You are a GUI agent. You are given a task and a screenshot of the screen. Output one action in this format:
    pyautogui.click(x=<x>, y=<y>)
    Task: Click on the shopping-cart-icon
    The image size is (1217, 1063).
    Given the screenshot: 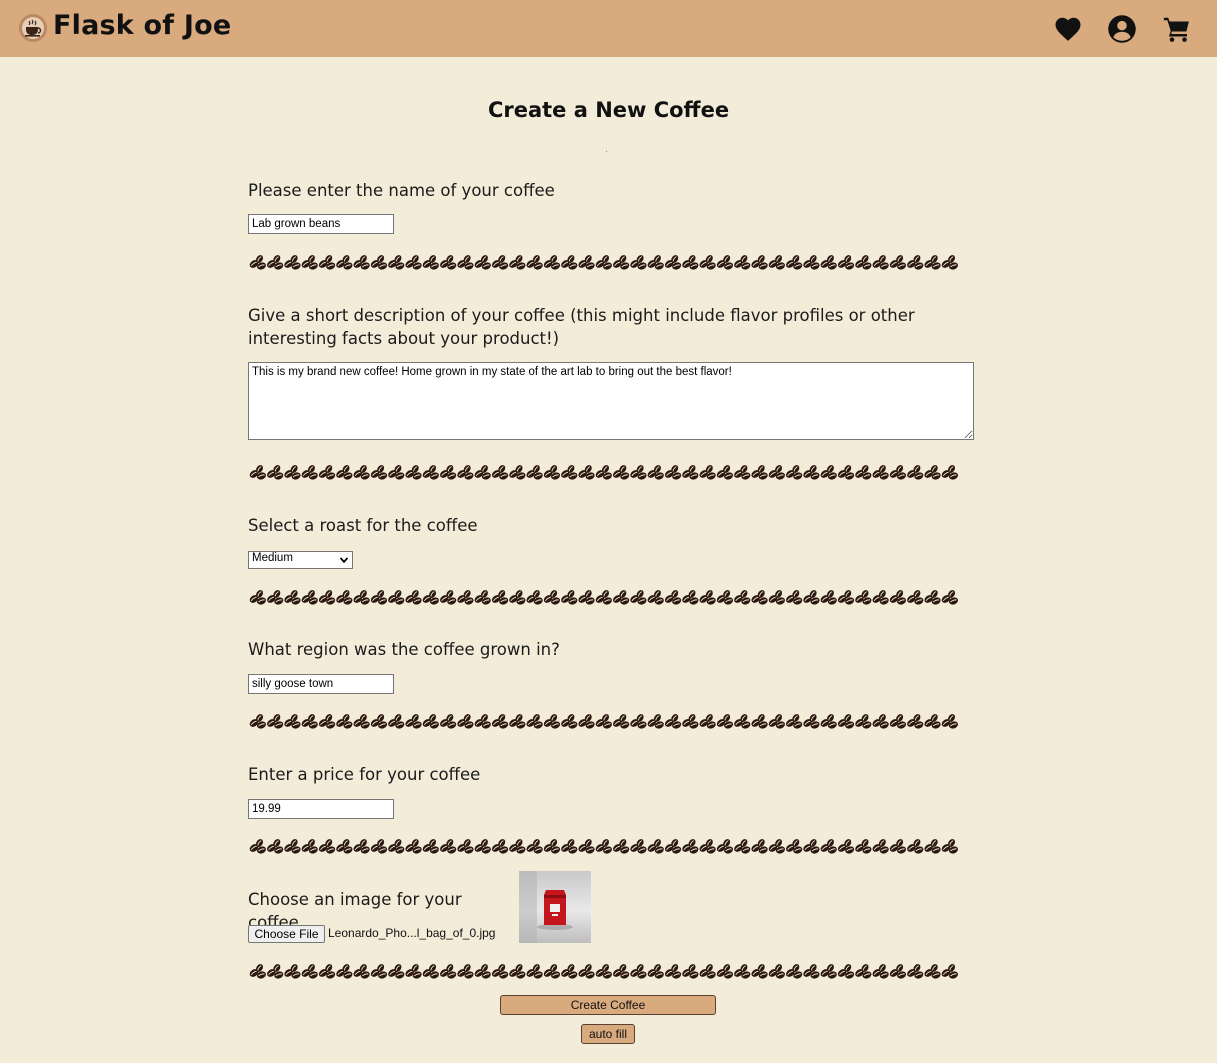 What is the action you would take?
    pyautogui.click(x=1177, y=29)
    